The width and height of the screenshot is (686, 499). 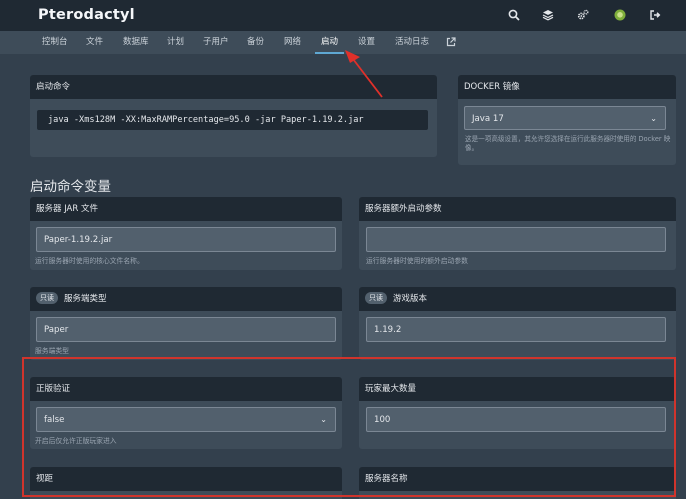 I want to click on docker-image-value: Java 17, so click(x=488, y=119).